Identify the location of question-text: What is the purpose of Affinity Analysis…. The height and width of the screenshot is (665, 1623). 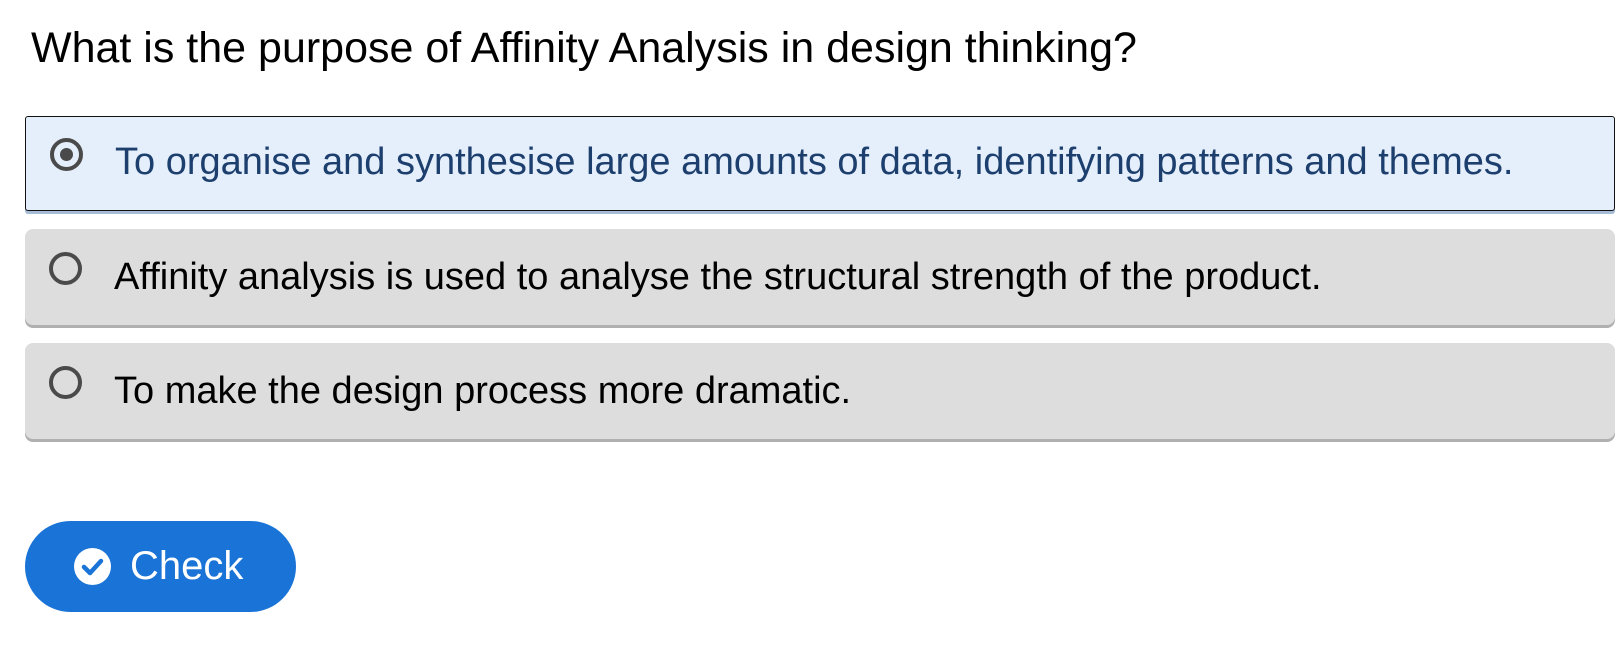
(584, 48).